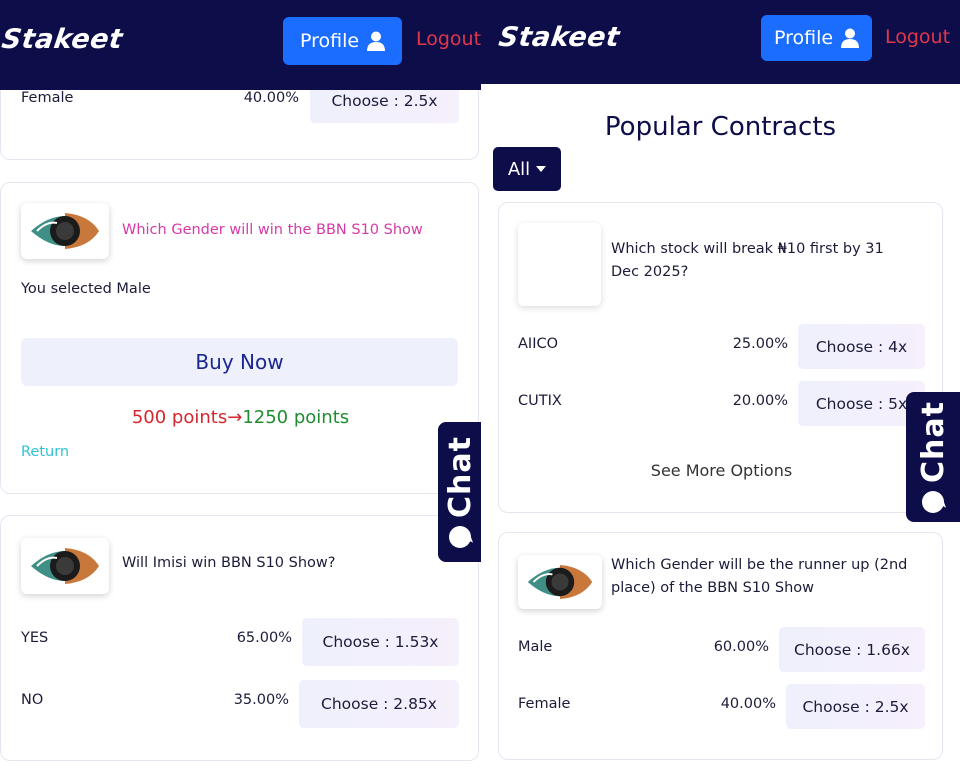 This screenshot has height=778, width=960. What do you see at coordinates (741, 647) in the screenshot?
I see `option-percent: 60.00%` at bounding box center [741, 647].